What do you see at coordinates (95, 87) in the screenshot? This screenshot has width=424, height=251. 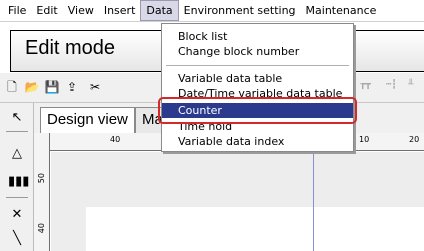 I see `cut-icon: ✂` at bounding box center [95, 87].